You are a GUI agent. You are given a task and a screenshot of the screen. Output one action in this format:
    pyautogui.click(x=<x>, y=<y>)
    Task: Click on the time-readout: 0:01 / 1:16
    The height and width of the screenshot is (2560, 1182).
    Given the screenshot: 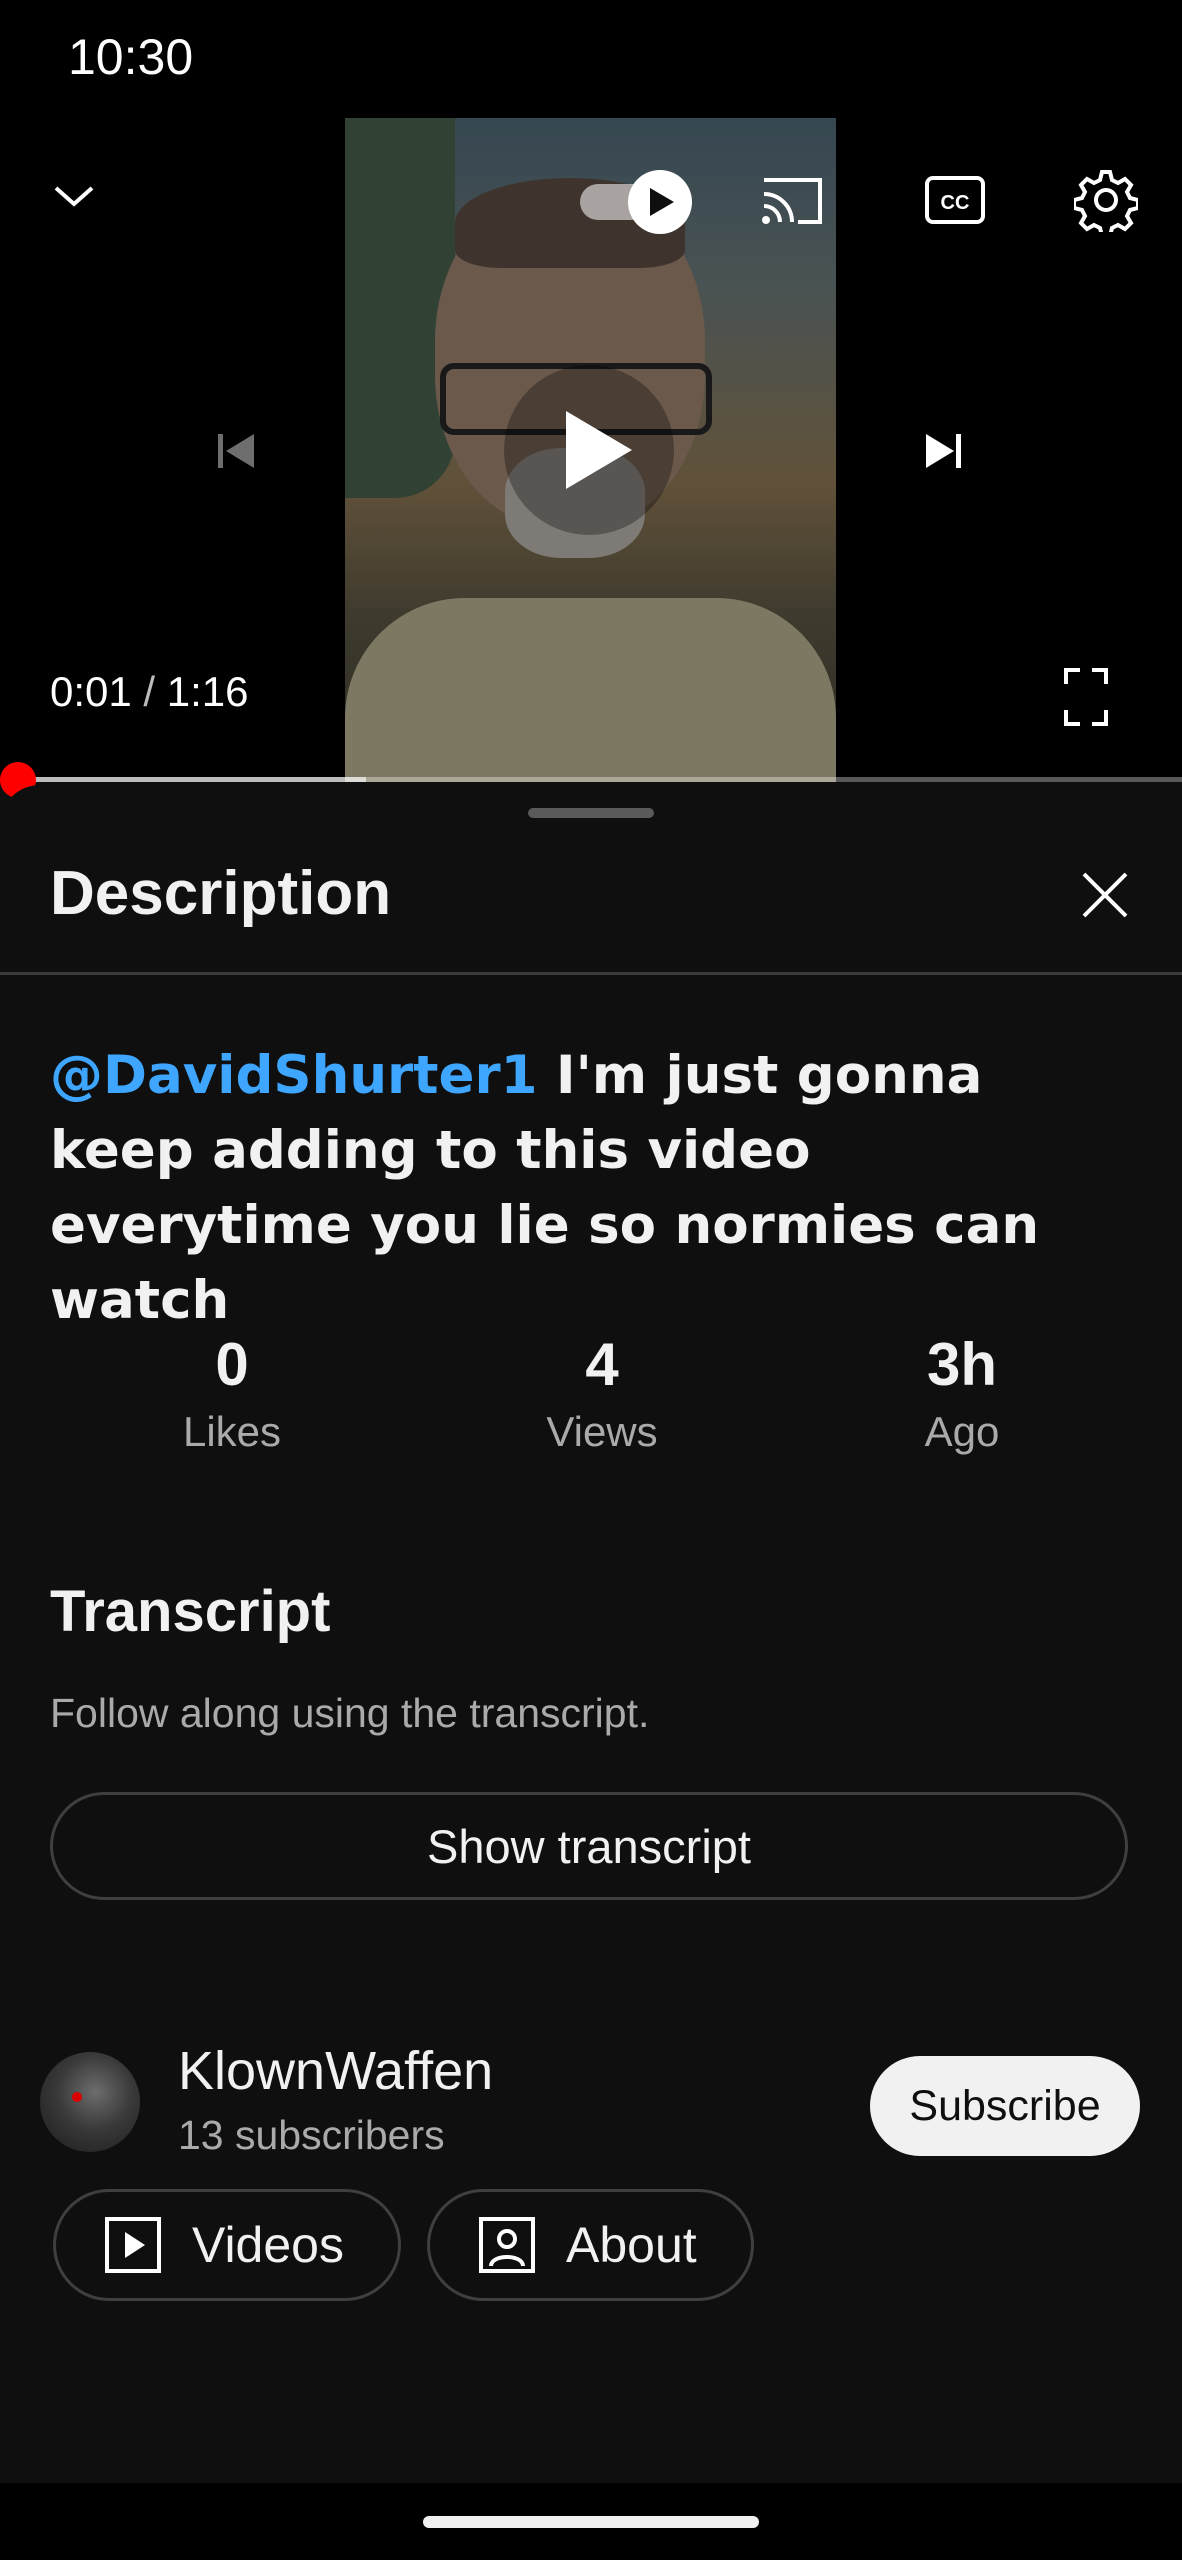 What is the action you would take?
    pyautogui.click(x=149, y=692)
    